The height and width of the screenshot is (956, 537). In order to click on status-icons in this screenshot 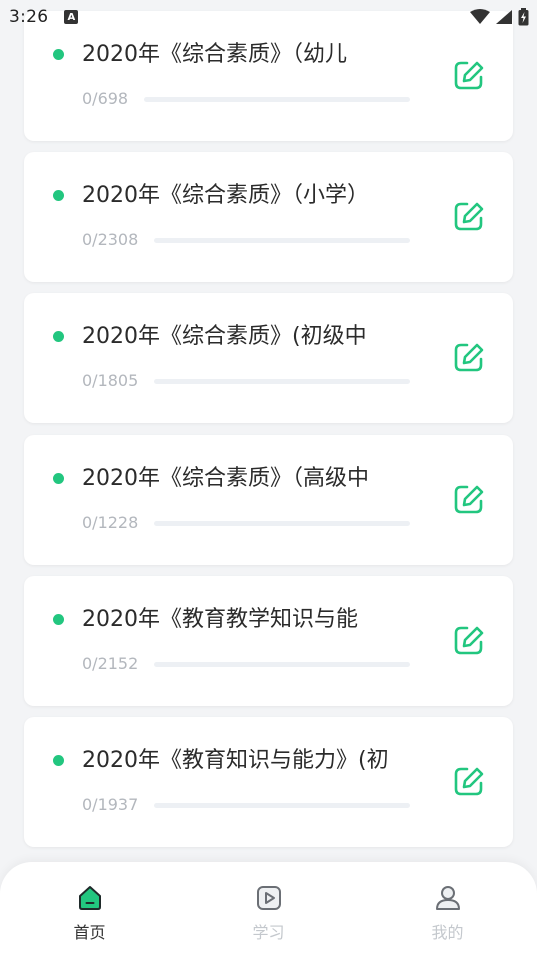, I will do `click(499, 17)`.